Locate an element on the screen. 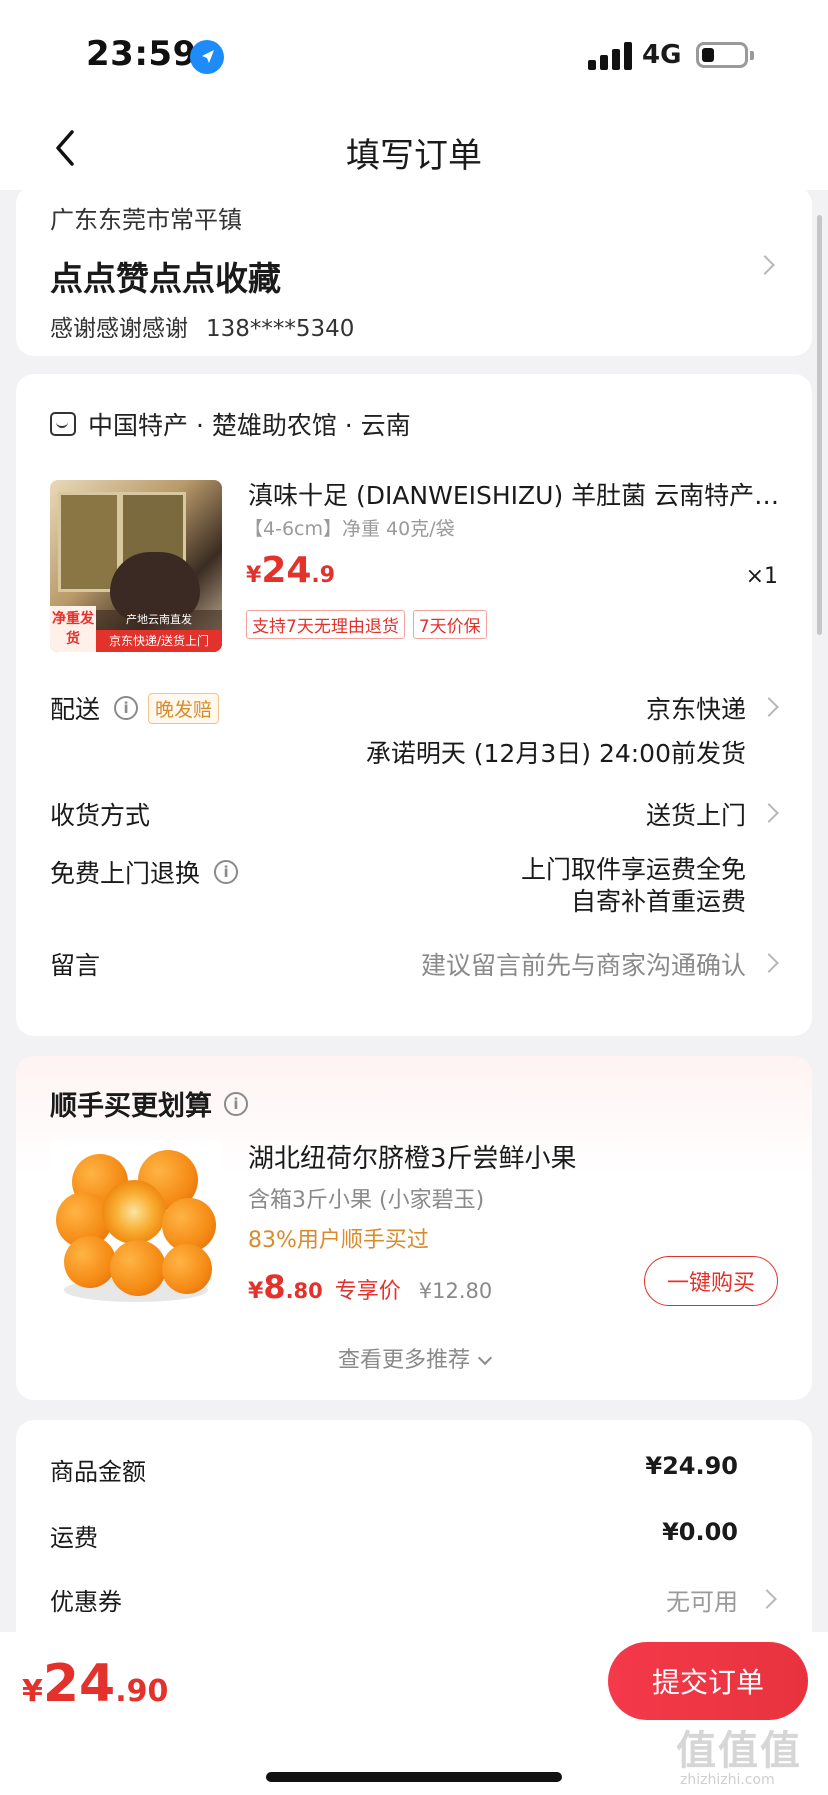 Image resolution: width=828 pixels, height=1795 pixels. product-image-badge: 净重发货 is located at coordinates (73, 629).